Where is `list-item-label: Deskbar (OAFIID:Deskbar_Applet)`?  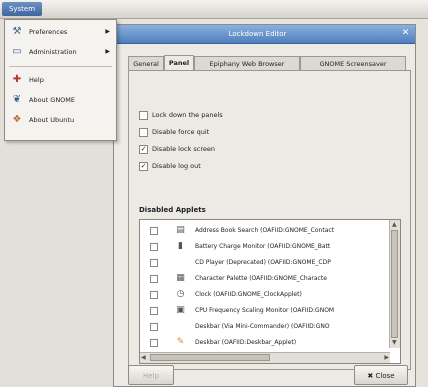
list-item-label: Deskbar (OAFIID:Deskbar_Applet) is located at coordinates (246, 342).